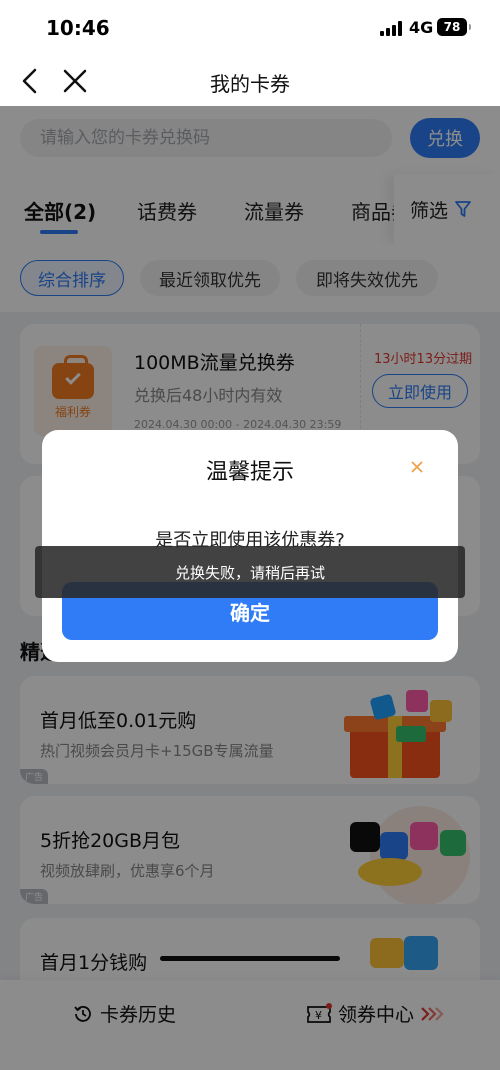  I want to click on error-toast: 兑换失败，请稍后再试, so click(250, 572).